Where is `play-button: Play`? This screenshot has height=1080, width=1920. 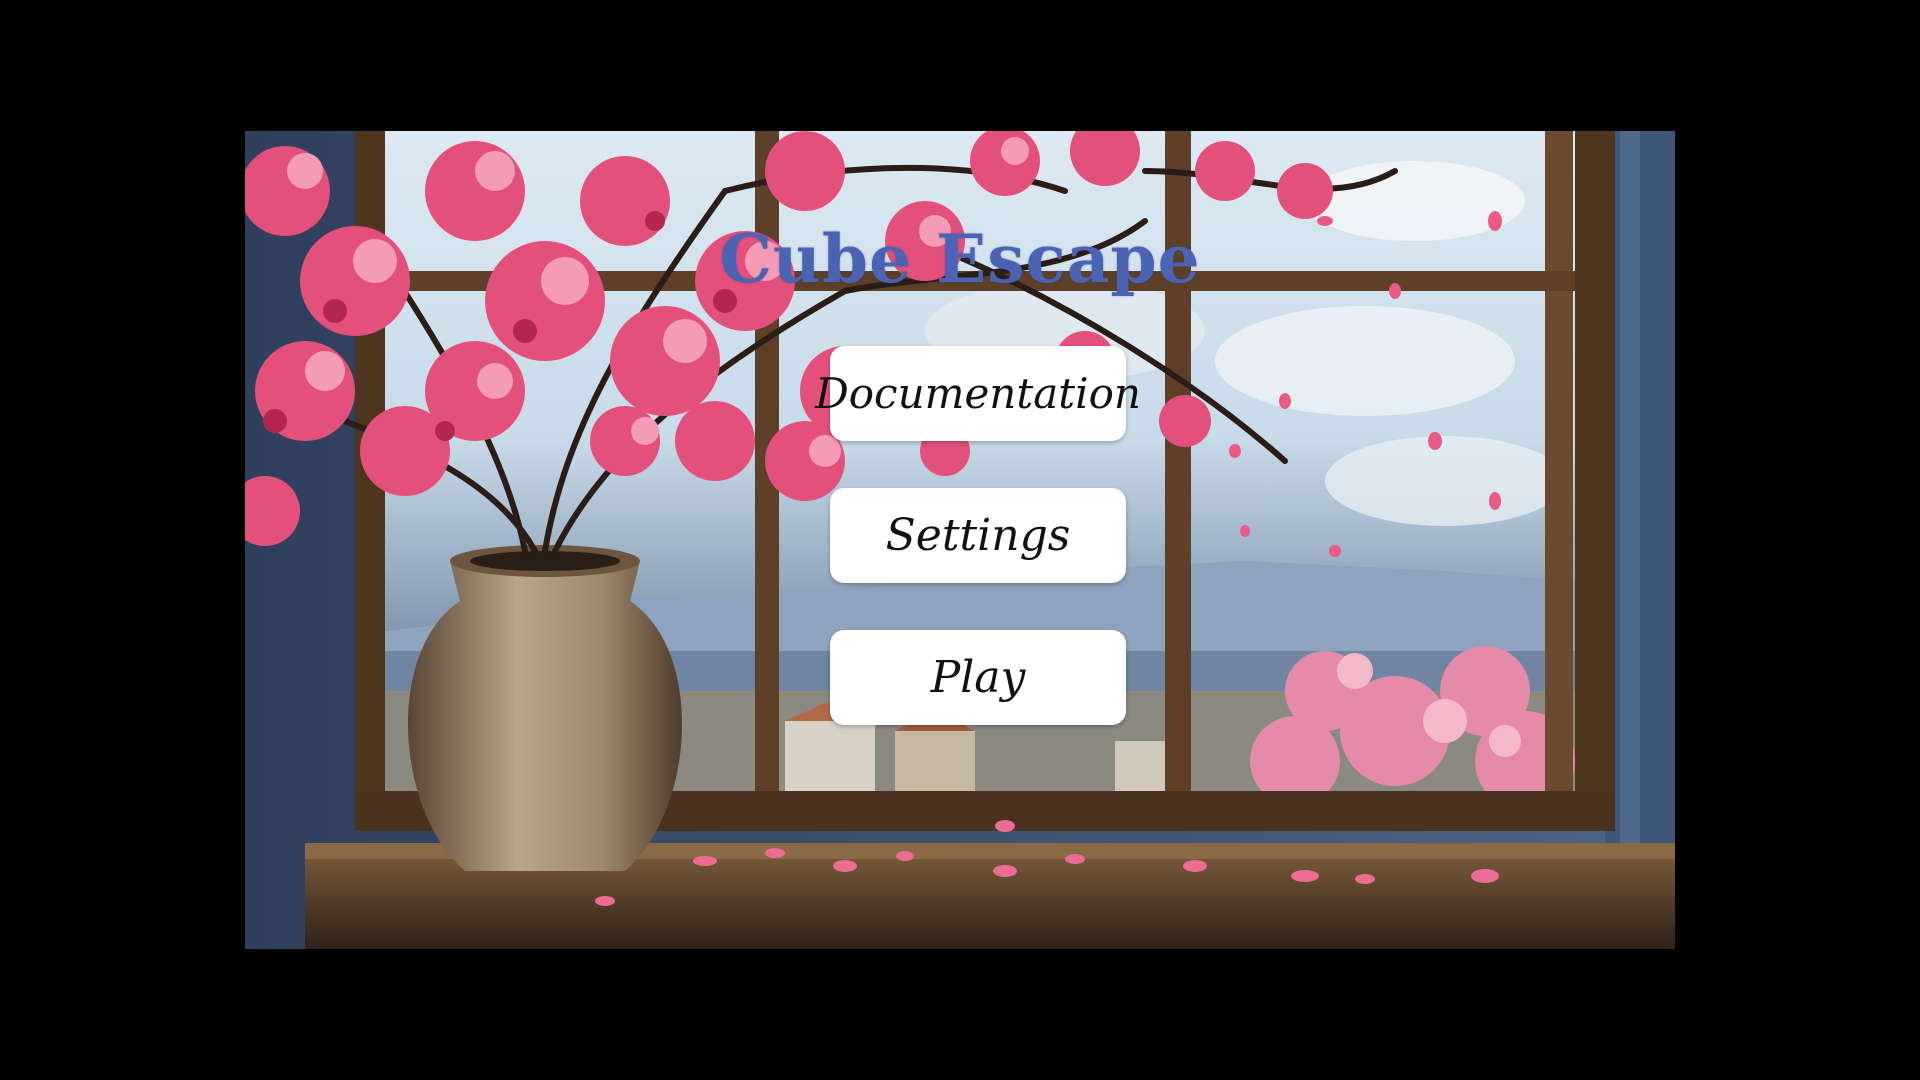
play-button: Play is located at coordinates (978, 677).